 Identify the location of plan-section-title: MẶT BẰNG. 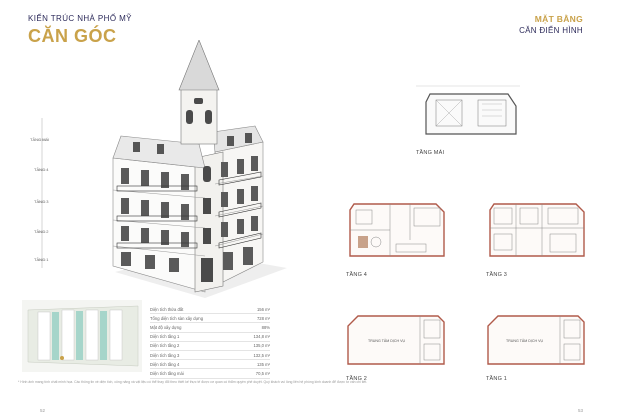
(558, 19).